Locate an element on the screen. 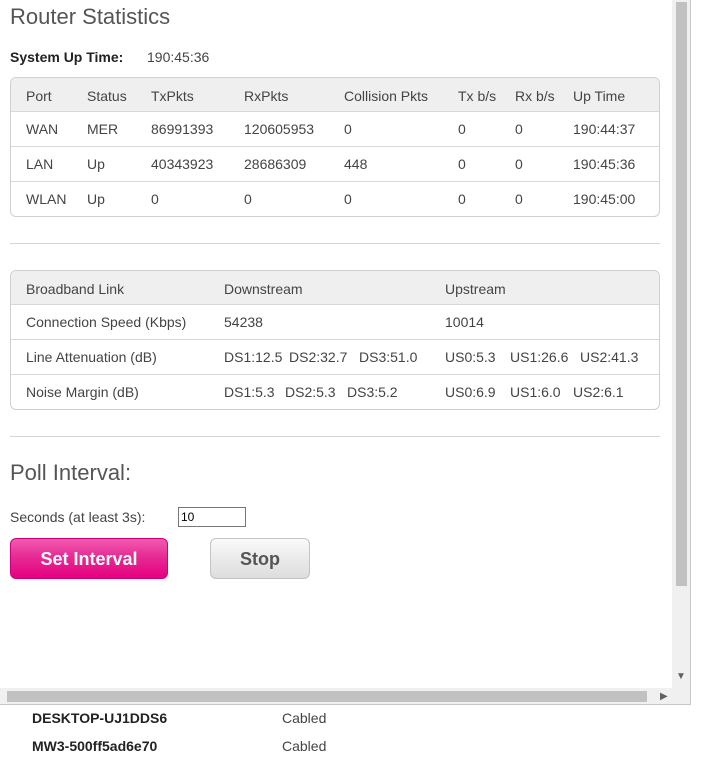 The height and width of the screenshot is (769, 702). table-row: WLAN Up 0 0 0 0 0 190:45:00 is located at coordinates (335, 198).